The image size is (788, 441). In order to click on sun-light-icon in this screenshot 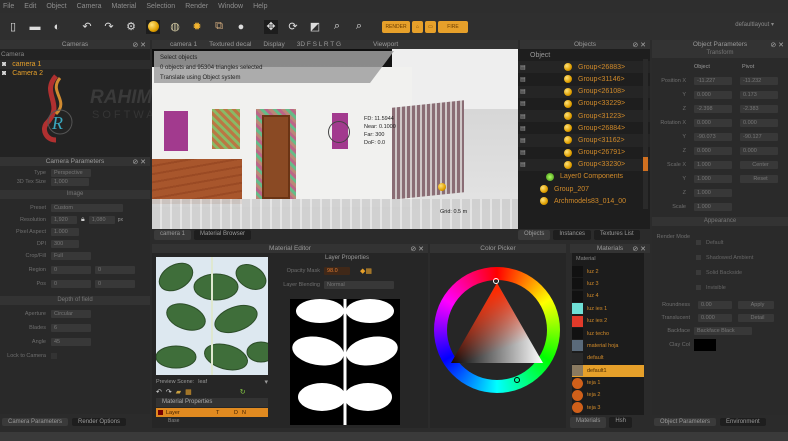, I will do `click(153, 26)`.